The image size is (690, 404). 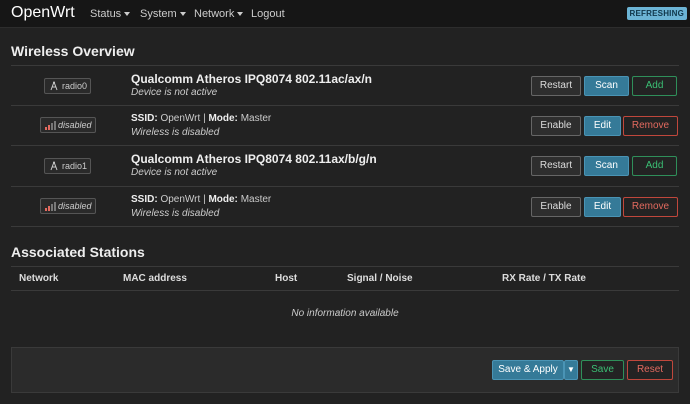 I want to click on radio-badge: radio1, so click(x=68, y=166).